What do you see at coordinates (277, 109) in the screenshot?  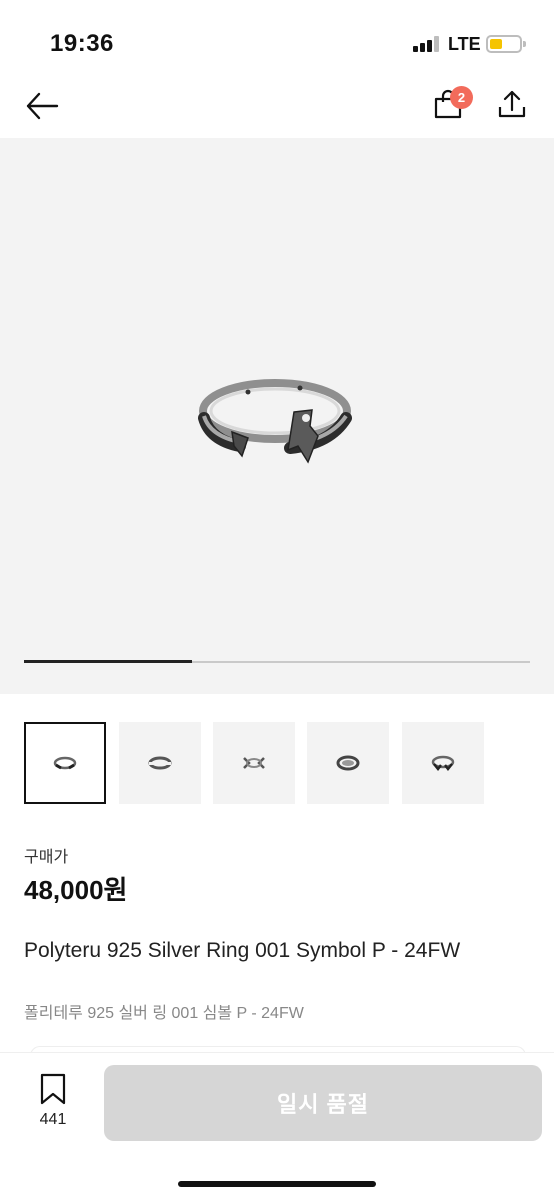 I see `top-nav` at bounding box center [277, 109].